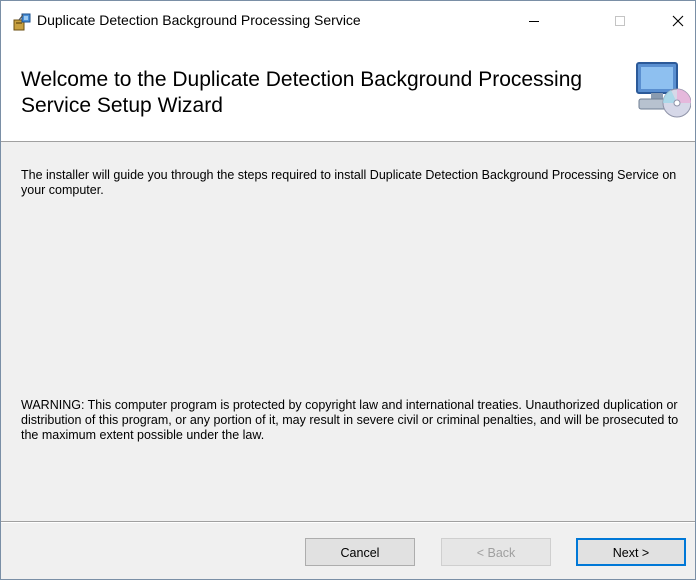 The width and height of the screenshot is (696, 580). What do you see at coordinates (496, 552) in the screenshot?
I see `back-button: < Back` at bounding box center [496, 552].